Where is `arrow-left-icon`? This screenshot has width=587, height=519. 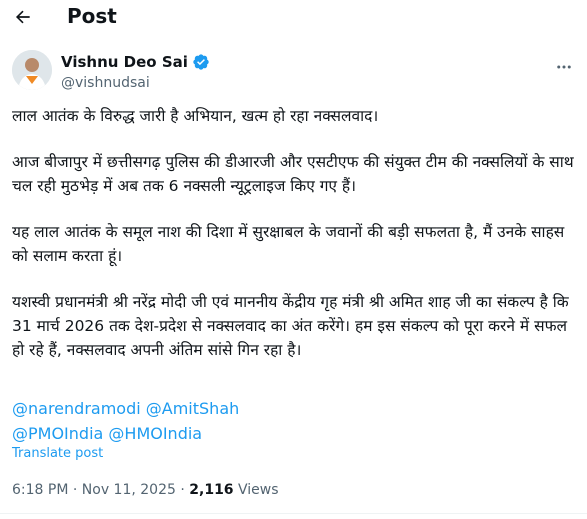 arrow-left-icon is located at coordinates (22, 17).